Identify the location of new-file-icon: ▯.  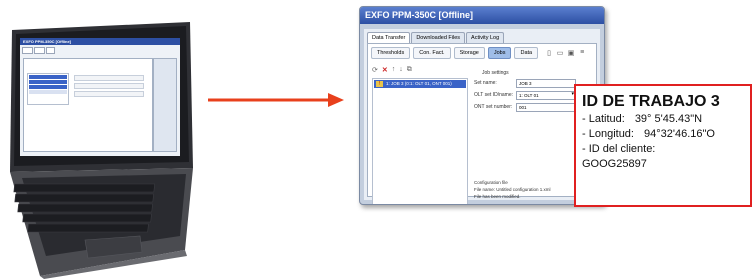
(549, 53).